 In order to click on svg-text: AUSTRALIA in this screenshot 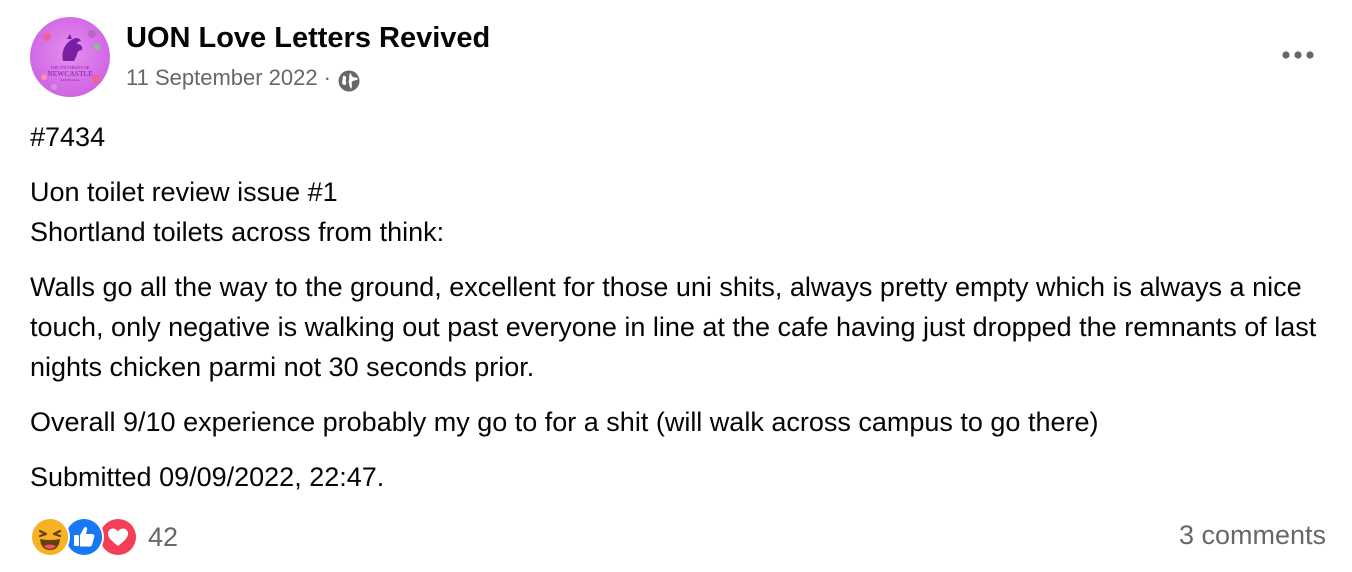, I will do `click(70, 80)`.